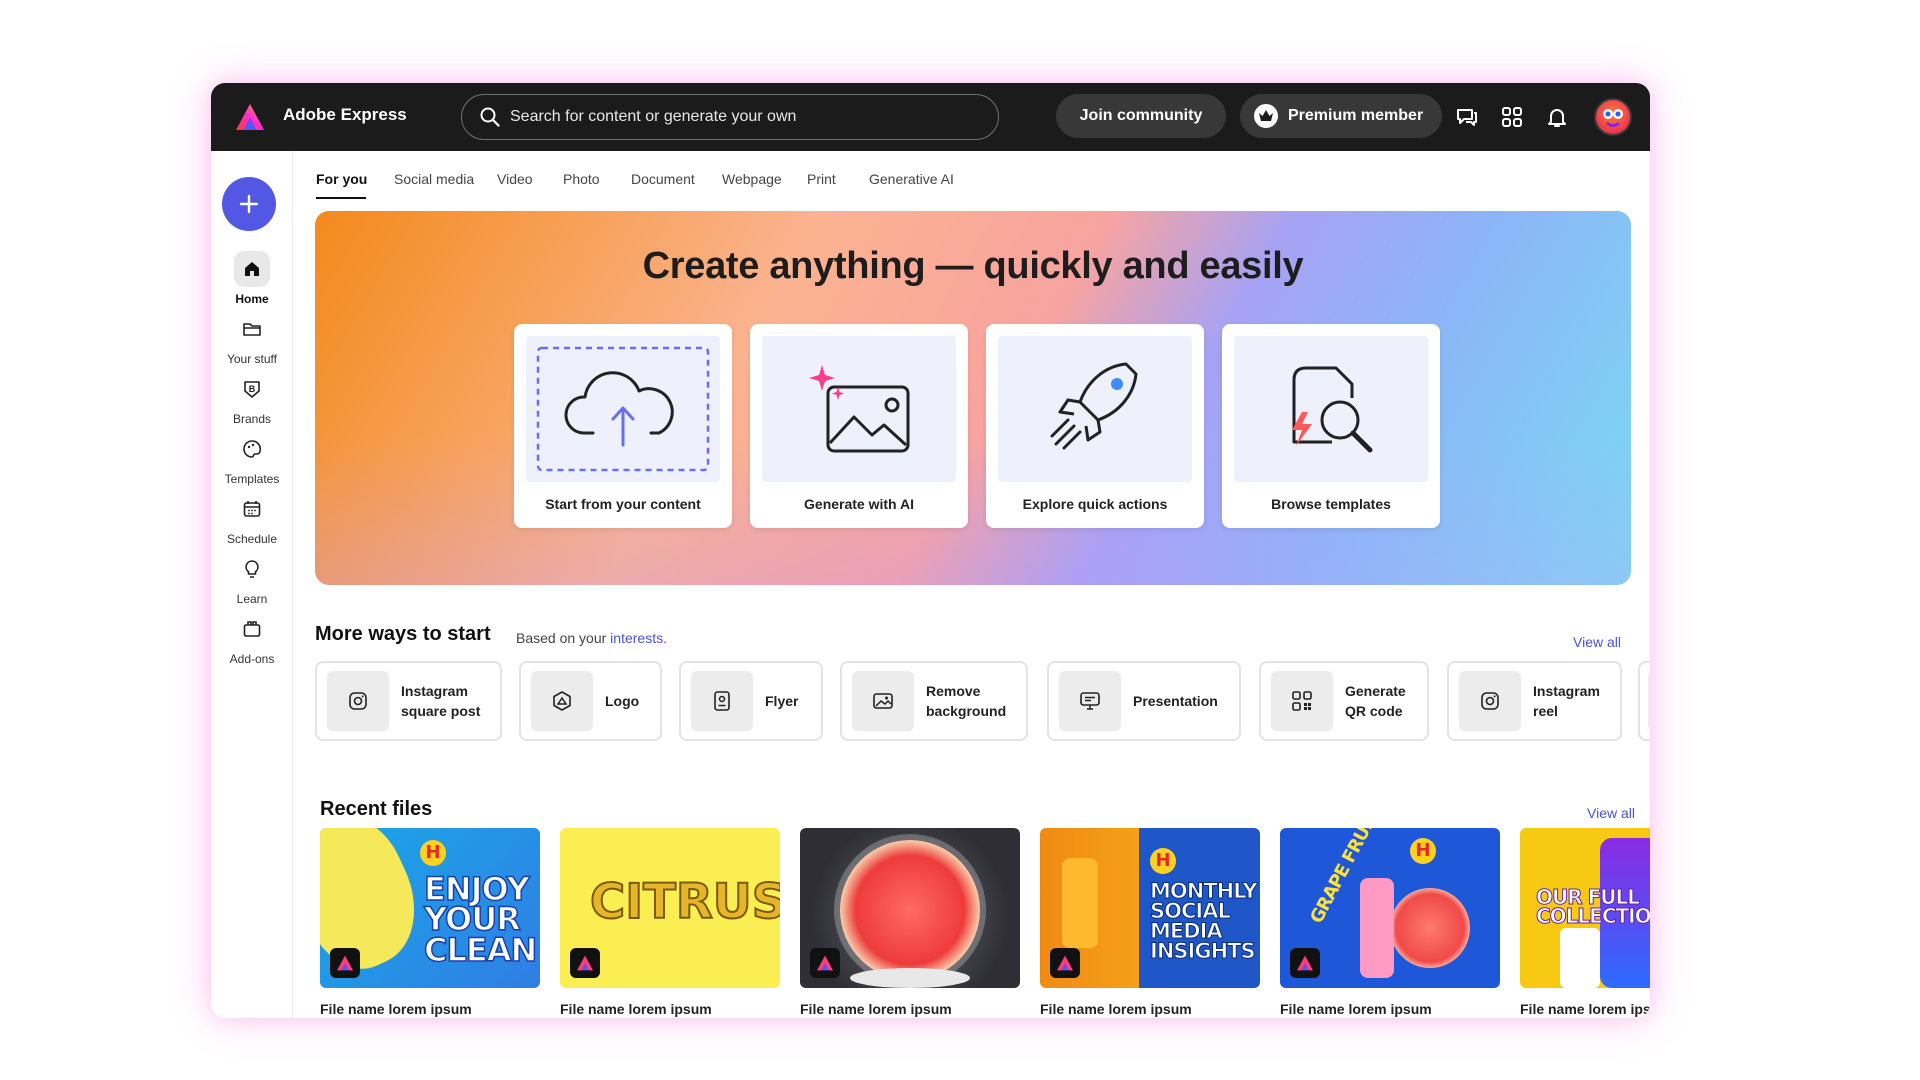 The width and height of the screenshot is (1920, 1080). I want to click on interests-link: interests., so click(638, 638).